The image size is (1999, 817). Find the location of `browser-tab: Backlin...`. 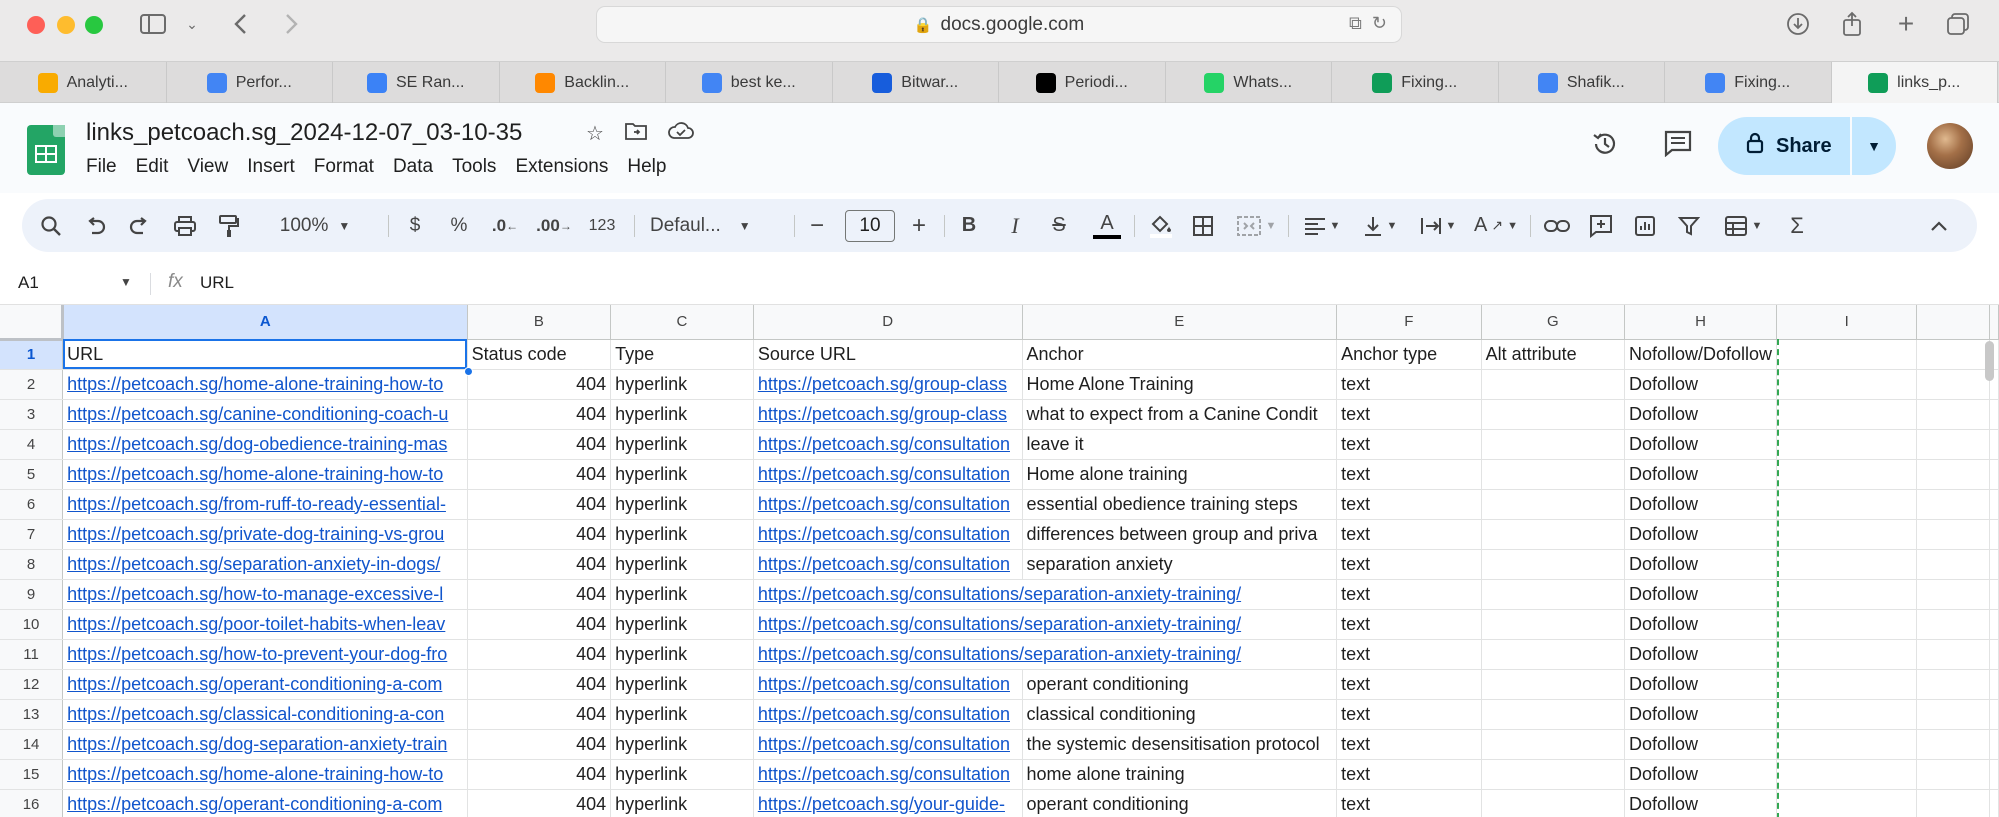

browser-tab: Backlin... is located at coordinates (583, 82).